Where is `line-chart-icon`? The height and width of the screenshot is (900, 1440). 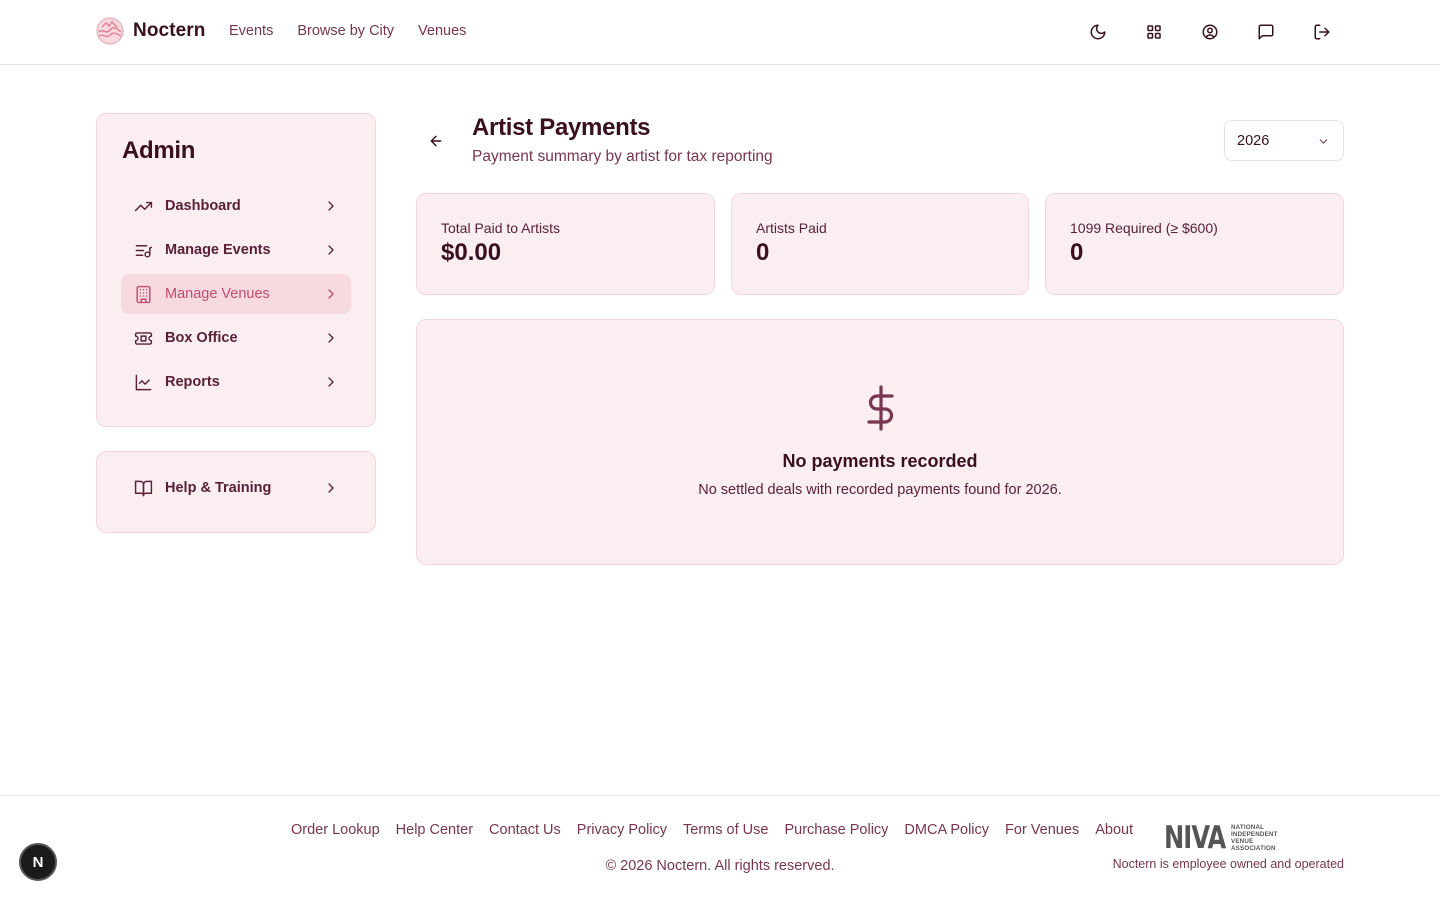 line-chart-icon is located at coordinates (143, 382).